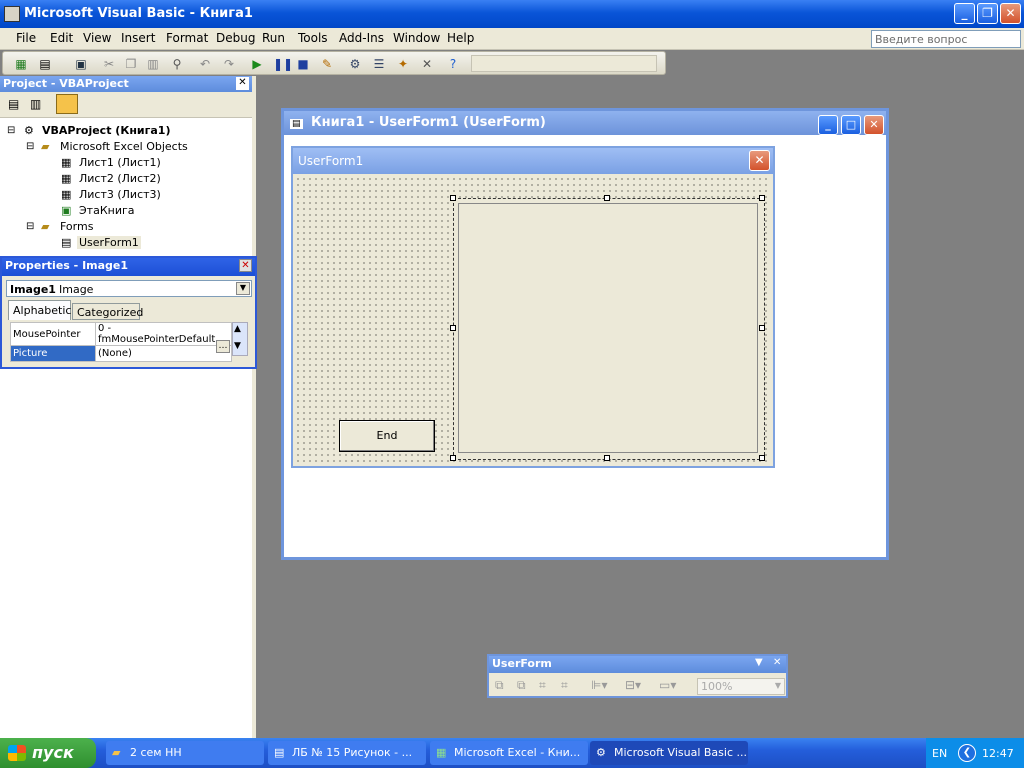 The height and width of the screenshot is (768, 1024). I want to click on align-icon: ⊫▾, so click(599, 685).